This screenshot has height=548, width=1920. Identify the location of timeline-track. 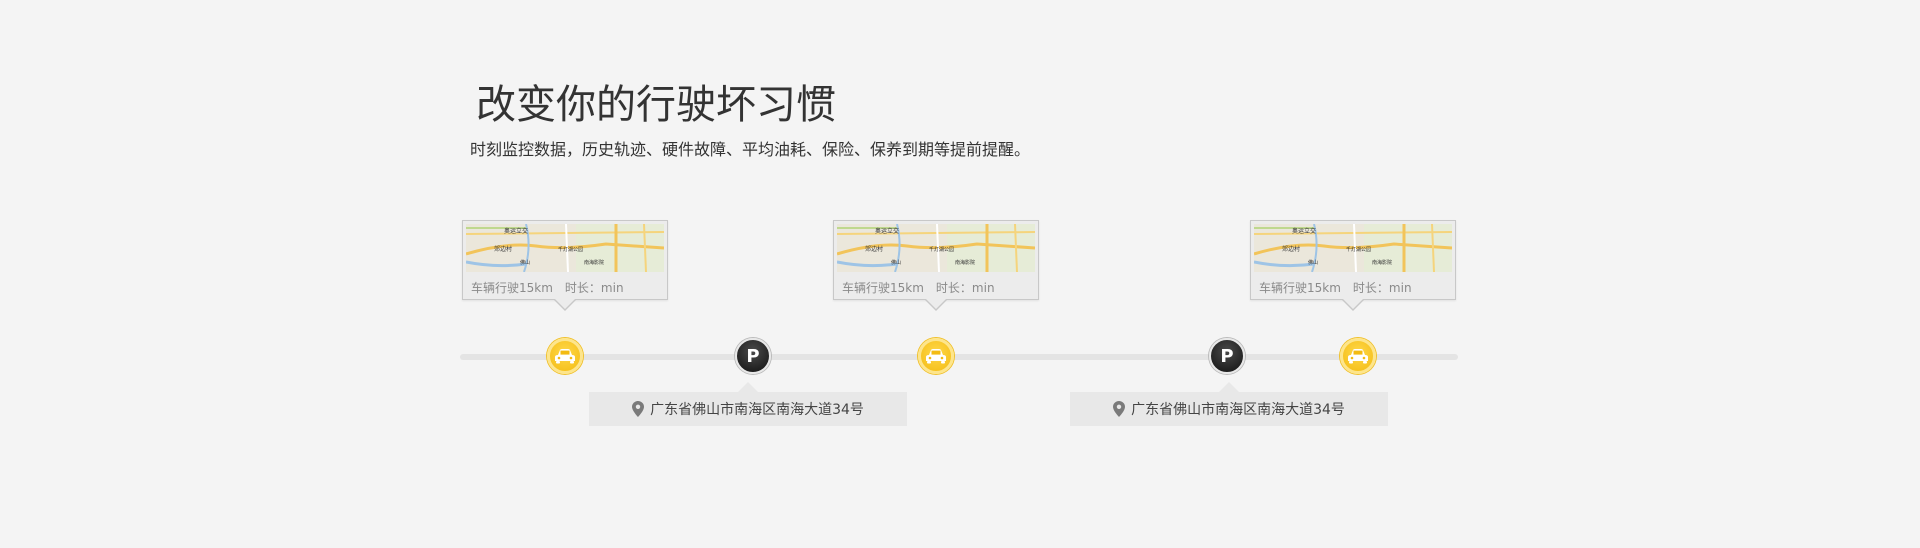
(959, 357).